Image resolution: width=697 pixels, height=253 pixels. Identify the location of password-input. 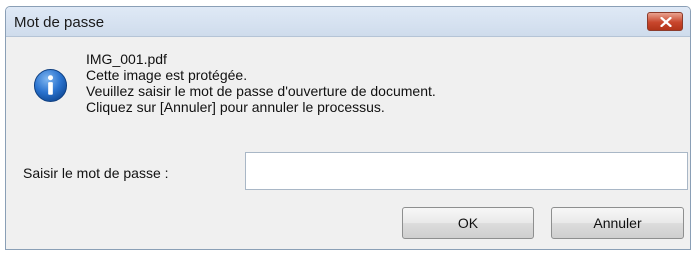
(466, 171).